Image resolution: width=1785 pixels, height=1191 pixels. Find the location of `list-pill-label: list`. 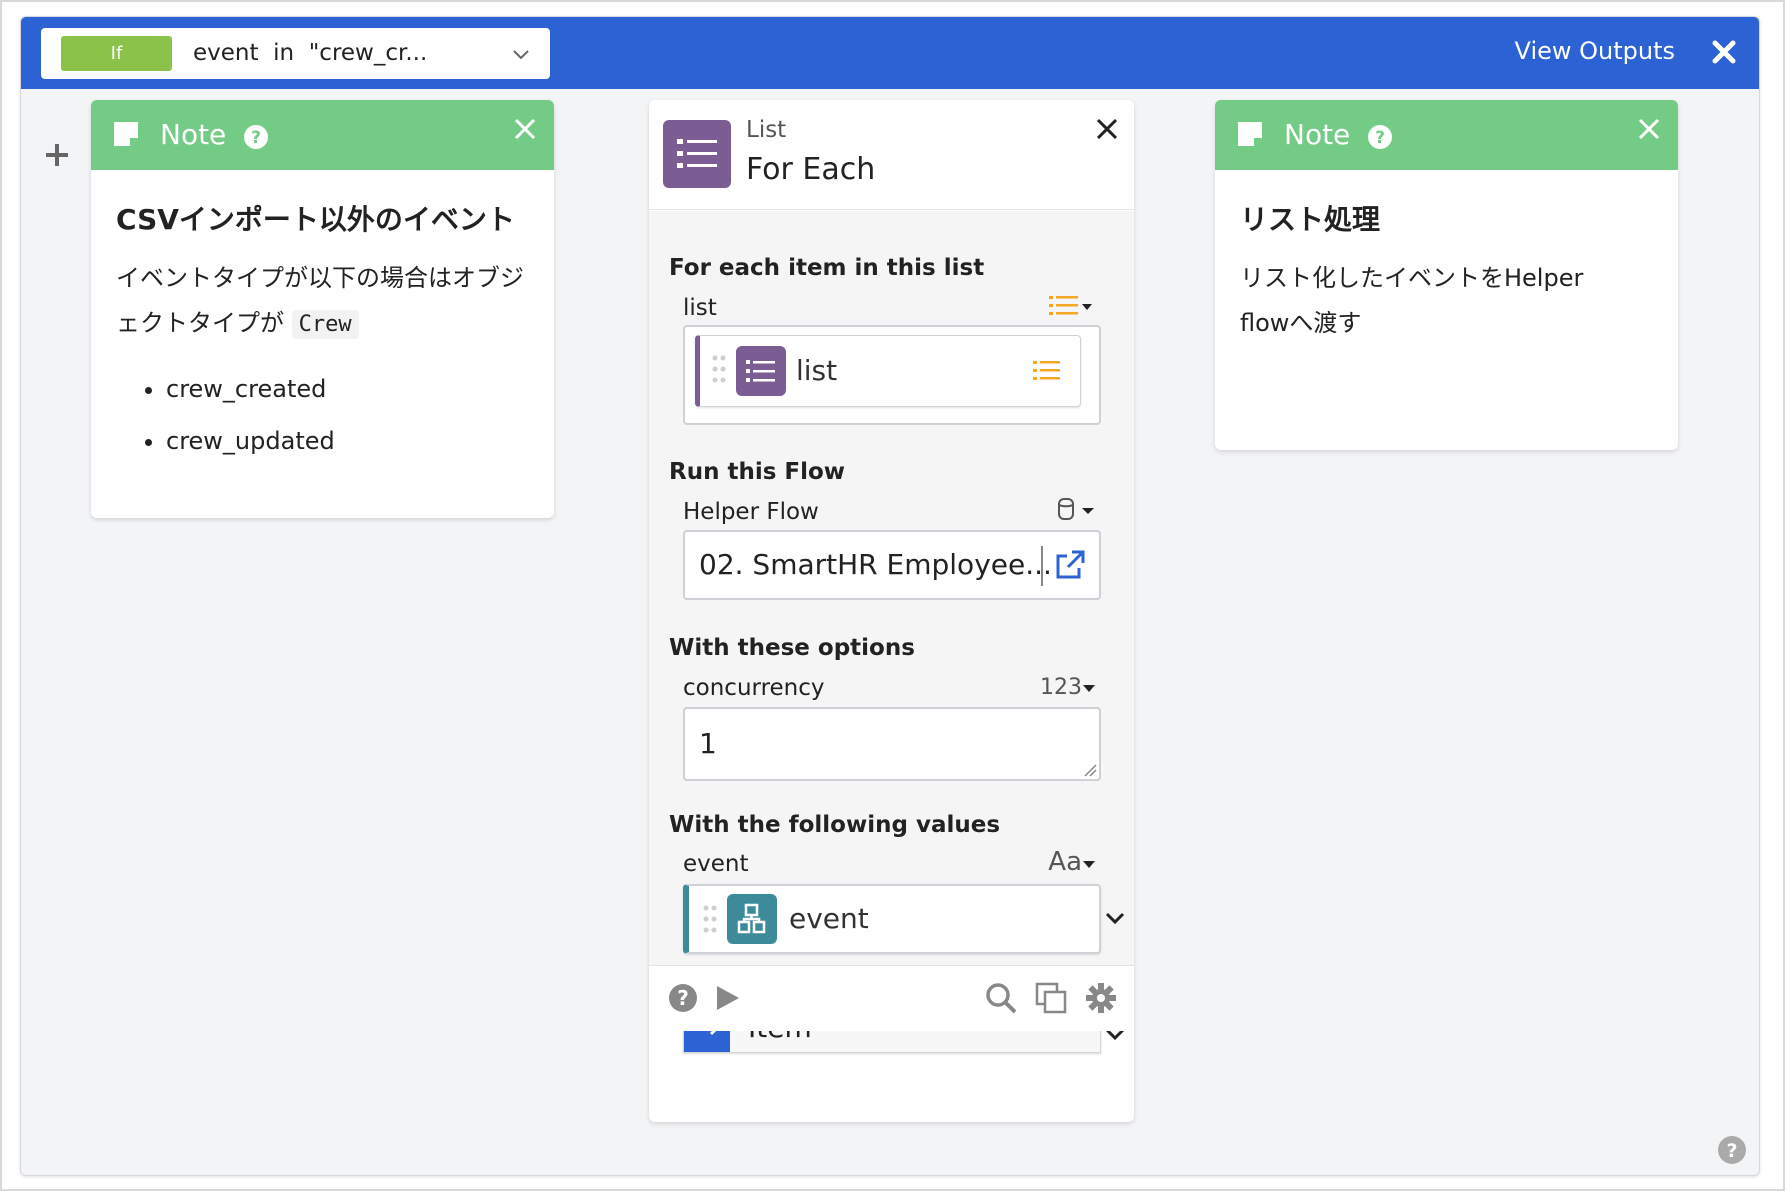

list-pill-label: list is located at coordinates (817, 370).